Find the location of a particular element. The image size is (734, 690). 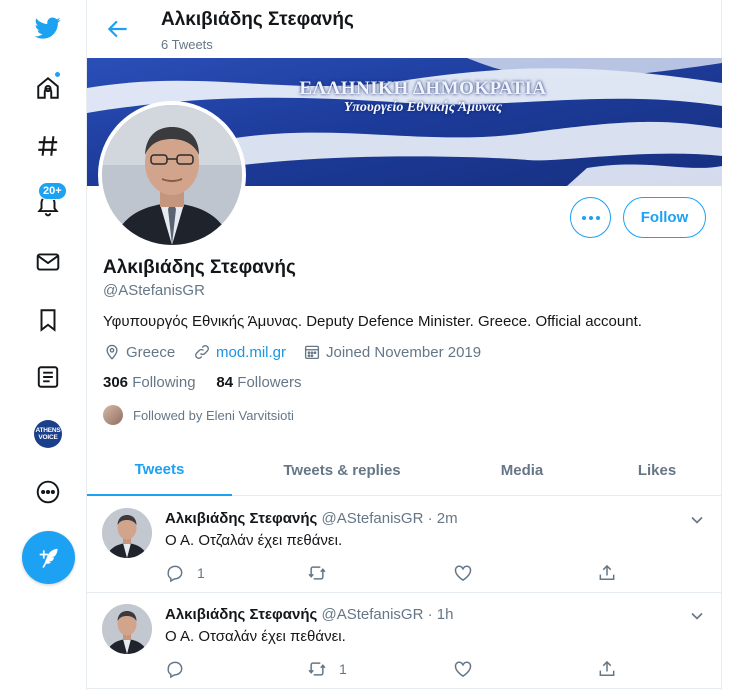

feather-plus-icon is located at coordinates (48, 558).